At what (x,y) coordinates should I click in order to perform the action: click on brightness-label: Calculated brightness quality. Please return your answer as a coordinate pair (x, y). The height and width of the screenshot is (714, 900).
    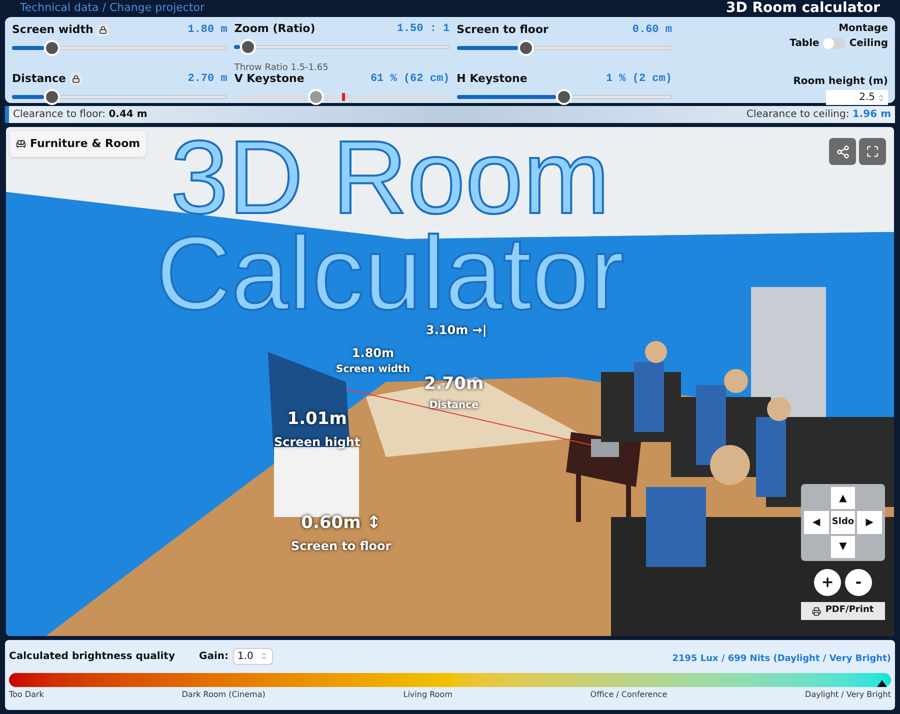
    Looking at the image, I should click on (92, 657).